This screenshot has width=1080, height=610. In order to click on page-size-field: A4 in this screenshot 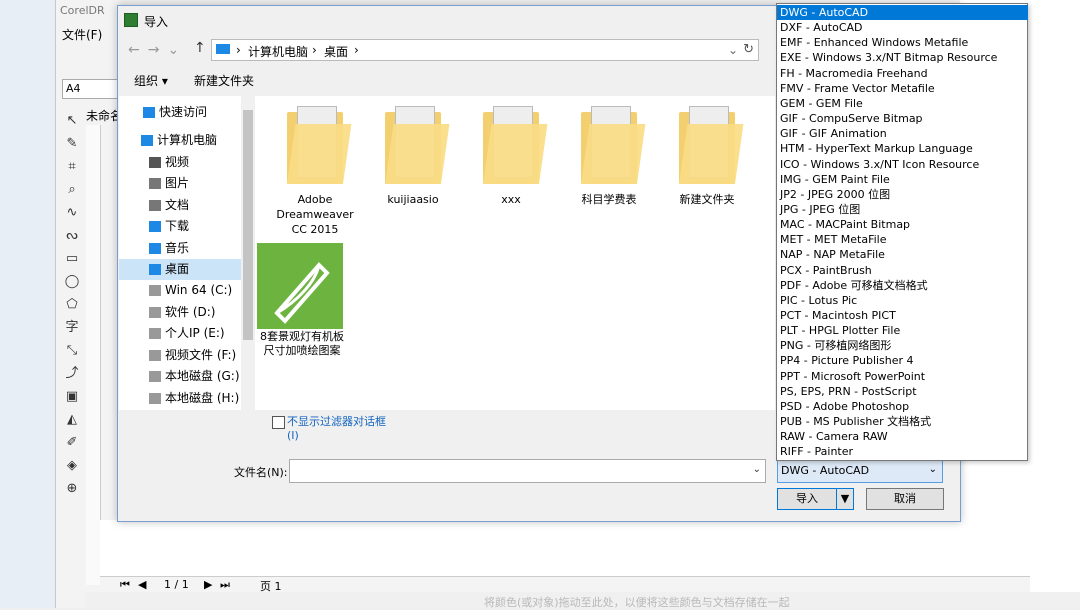, I will do `click(91, 89)`.